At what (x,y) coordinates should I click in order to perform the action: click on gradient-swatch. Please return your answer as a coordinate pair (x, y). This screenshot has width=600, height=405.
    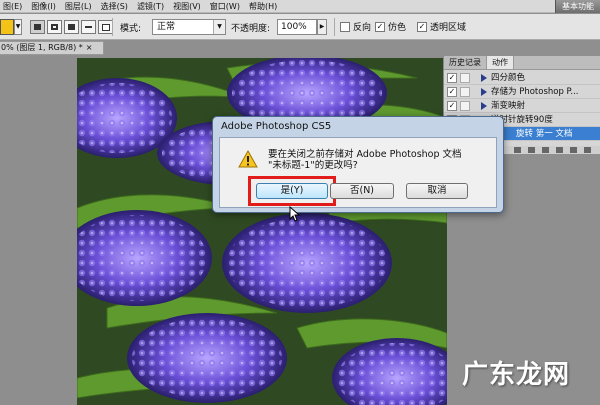
    Looking at the image, I should click on (7, 27).